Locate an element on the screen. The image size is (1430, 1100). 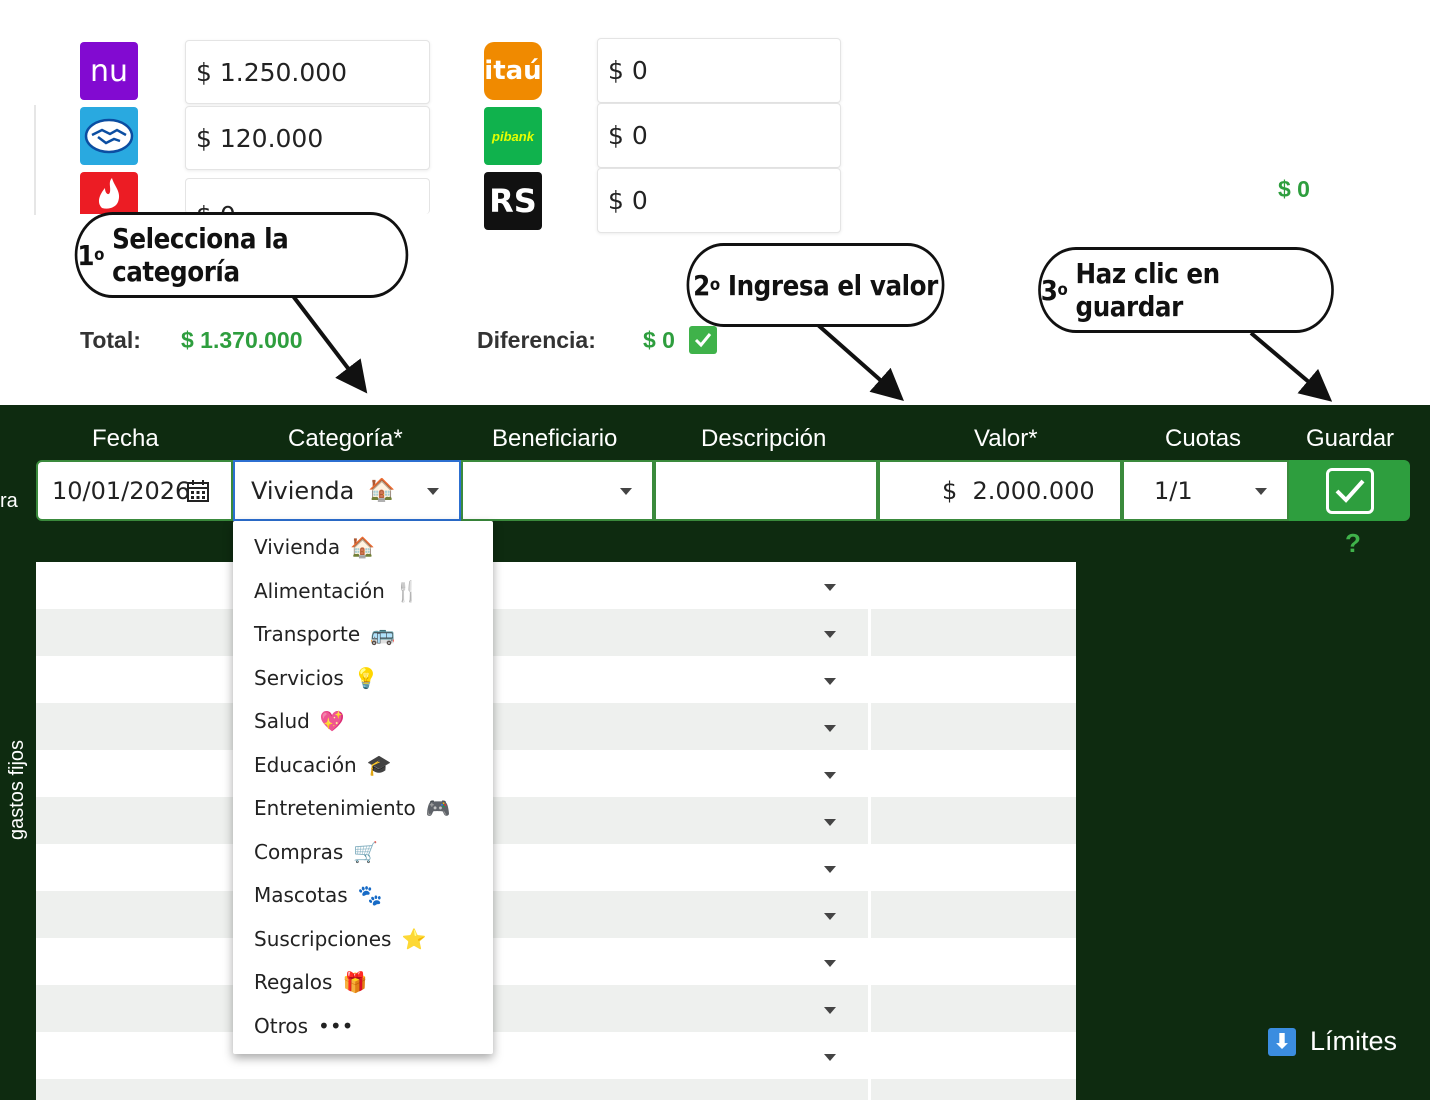
value-input: $ 2.000.000 is located at coordinates (1000, 490).